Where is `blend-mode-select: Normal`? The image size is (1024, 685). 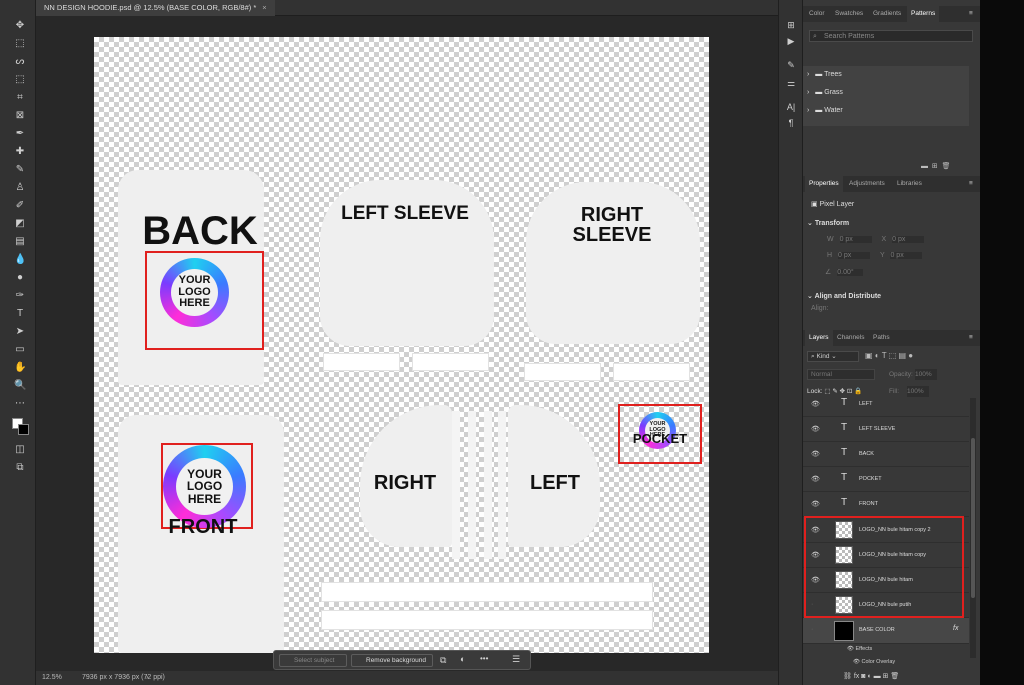 blend-mode-select: Normal is located at coordinates (841, 374).